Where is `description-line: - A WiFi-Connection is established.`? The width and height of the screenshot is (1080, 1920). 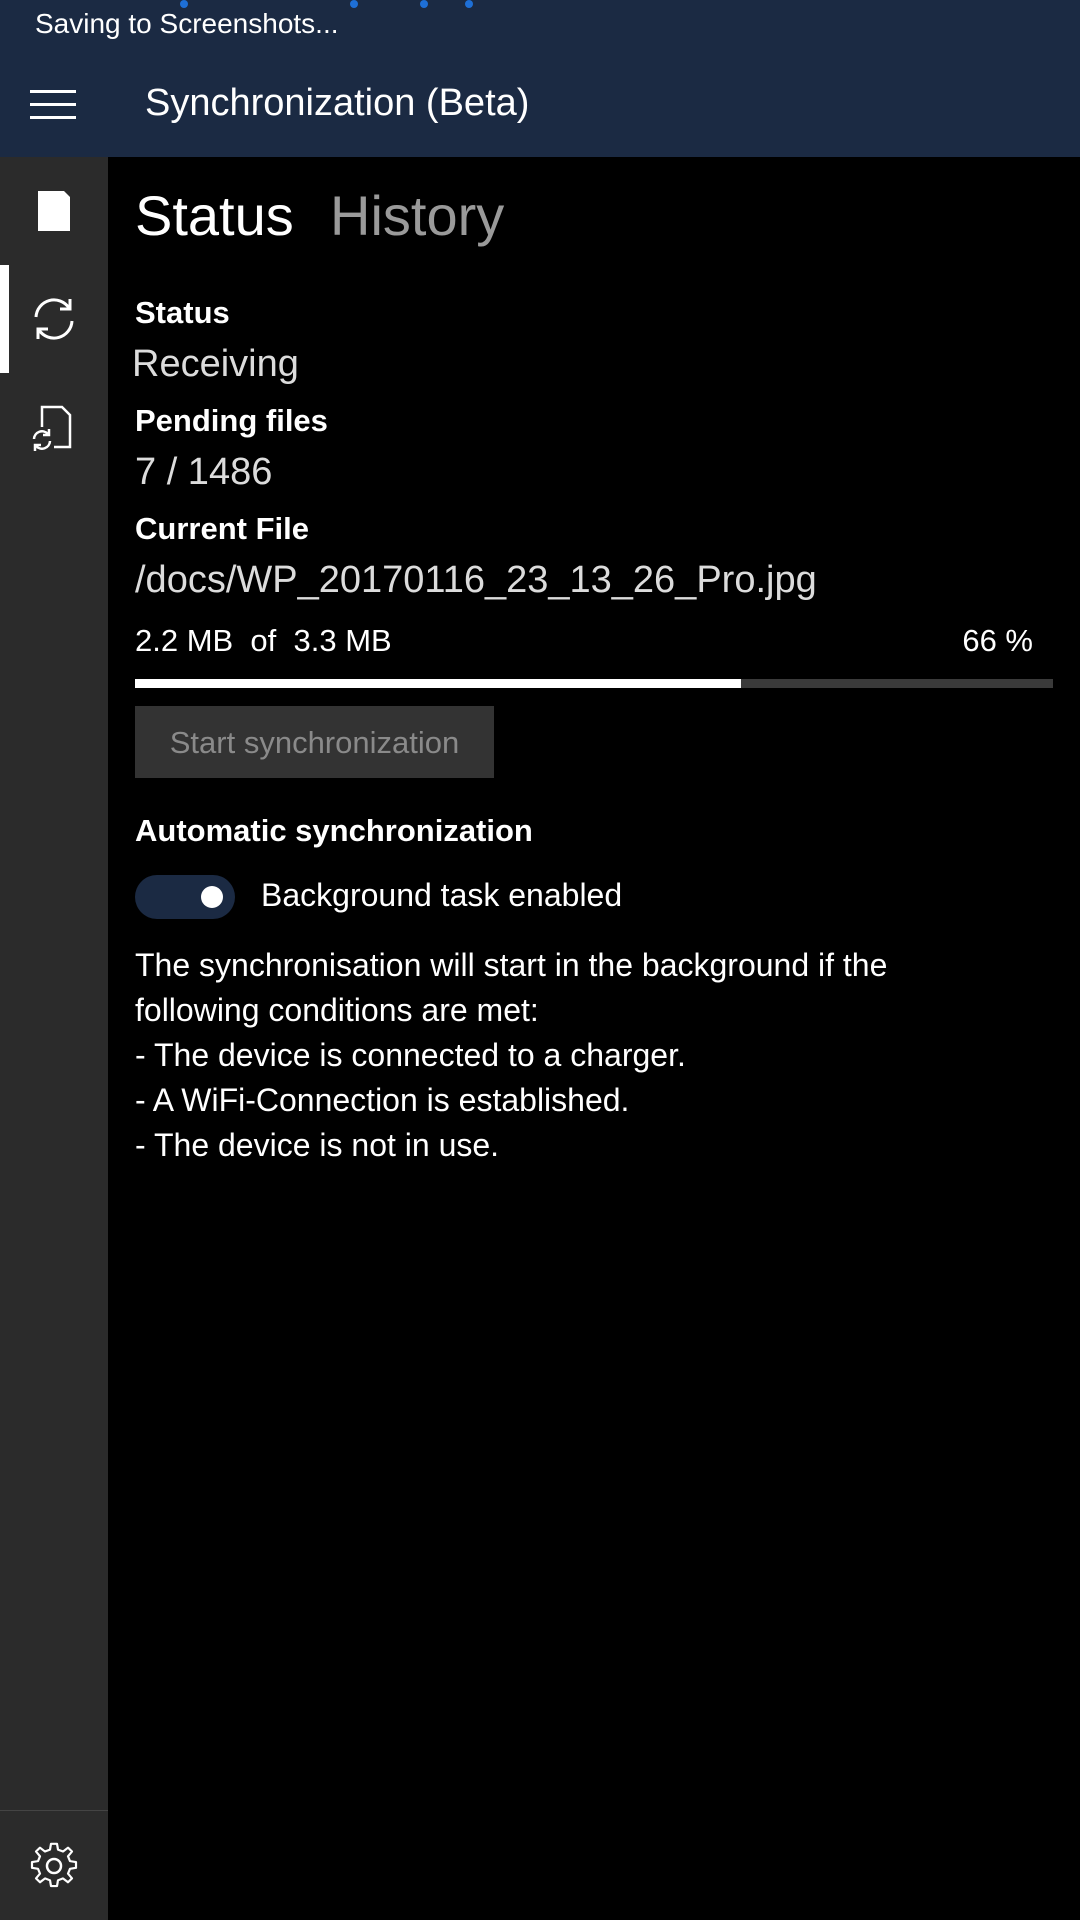 description-line: - A WiFi-Connection is established. is located at coordinates (382, 1100).